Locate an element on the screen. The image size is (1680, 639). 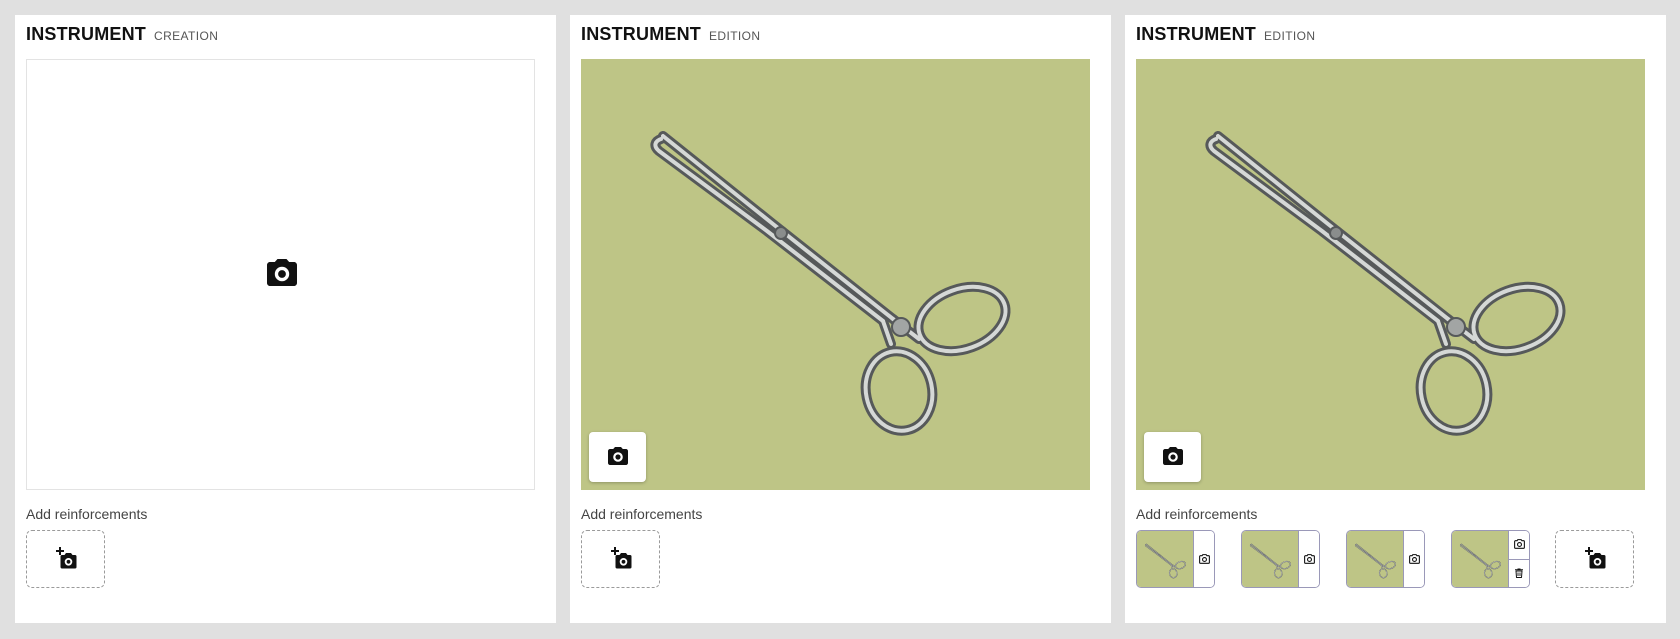
delete-reinforcement-button is located at coordinates (1519, 573).